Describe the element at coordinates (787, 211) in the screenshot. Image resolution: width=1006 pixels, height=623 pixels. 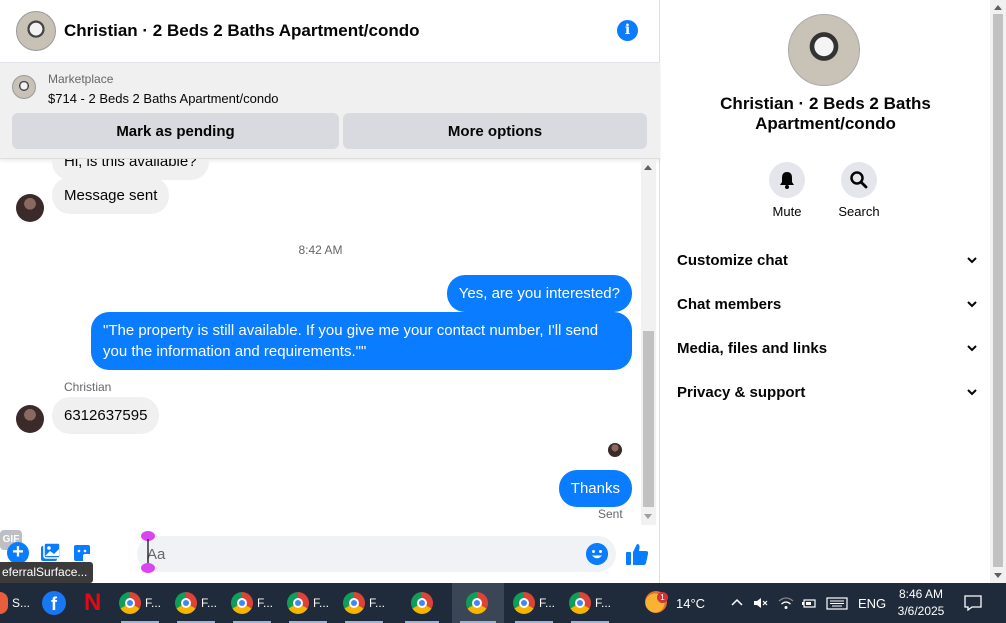
I see `mute-label: Mute` at that location.